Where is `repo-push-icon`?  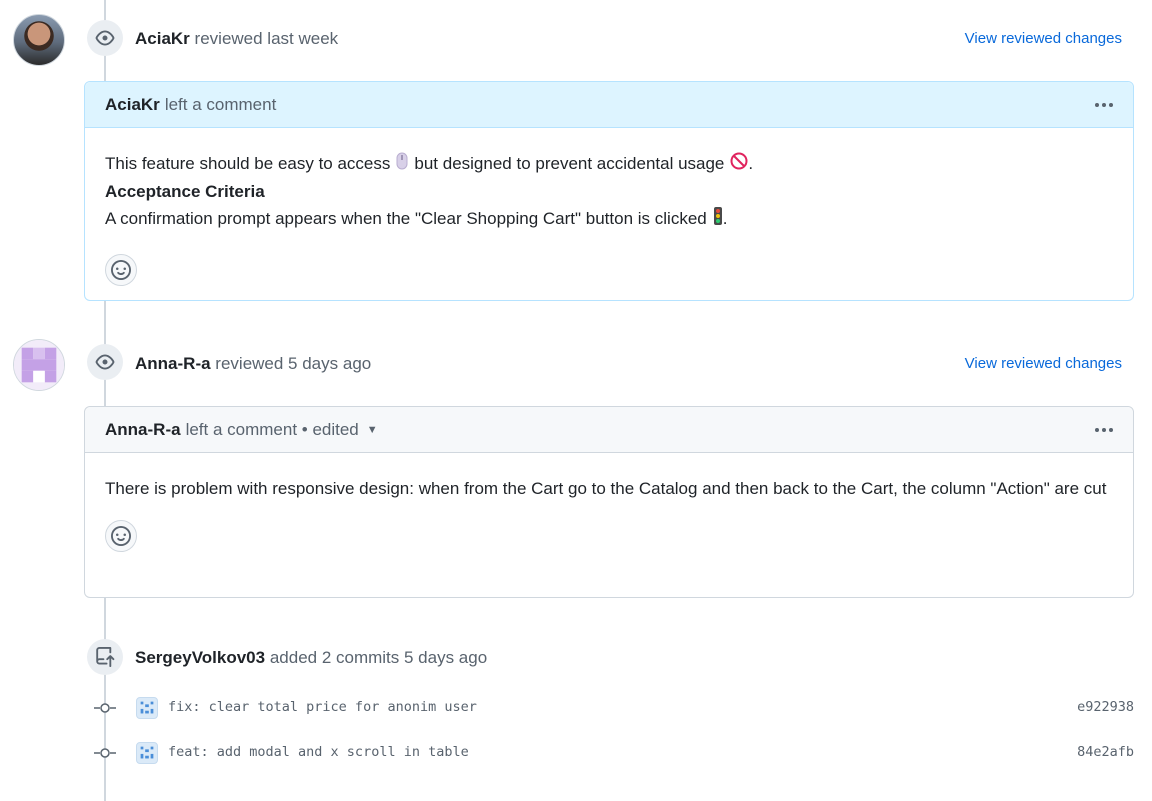 repo-push-icon is located at coordinates (105, 657).